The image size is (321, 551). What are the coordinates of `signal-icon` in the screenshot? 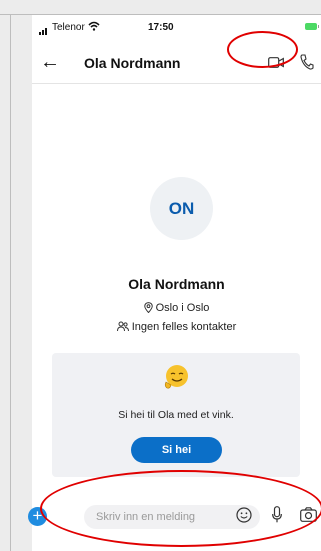 It's located at (43, 29).